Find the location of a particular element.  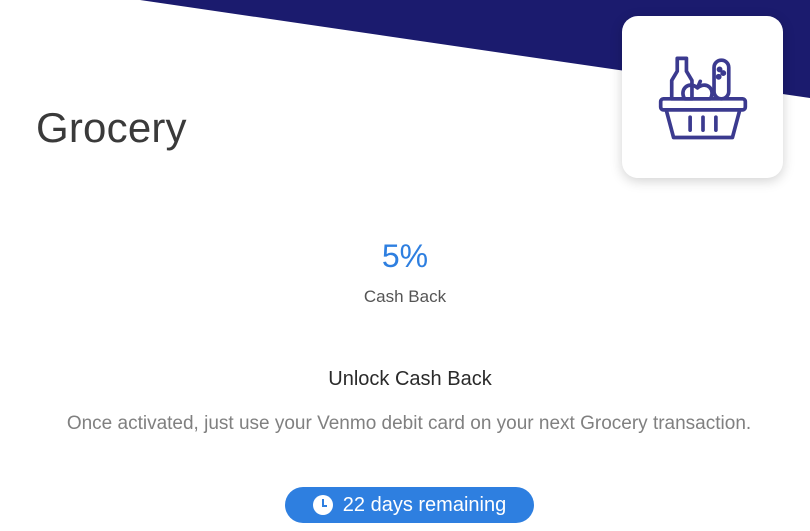

days-remaining-badge: 22 days remaining is located at coordinates (409, 505).